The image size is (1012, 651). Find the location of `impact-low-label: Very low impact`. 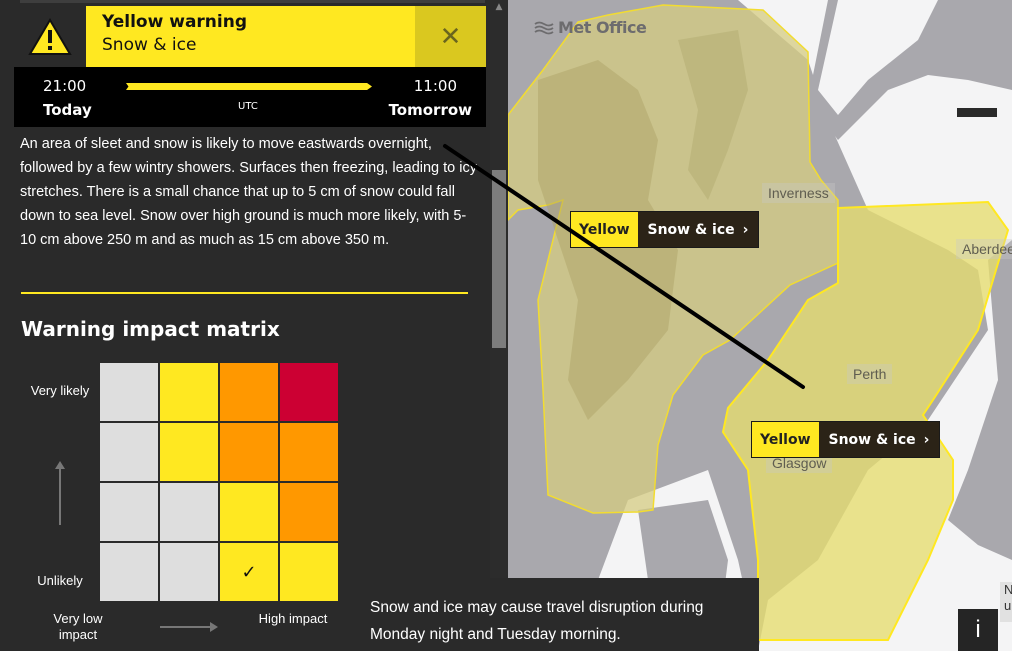

impact-low-label: Very low impact is located at coordinates (78, 626).